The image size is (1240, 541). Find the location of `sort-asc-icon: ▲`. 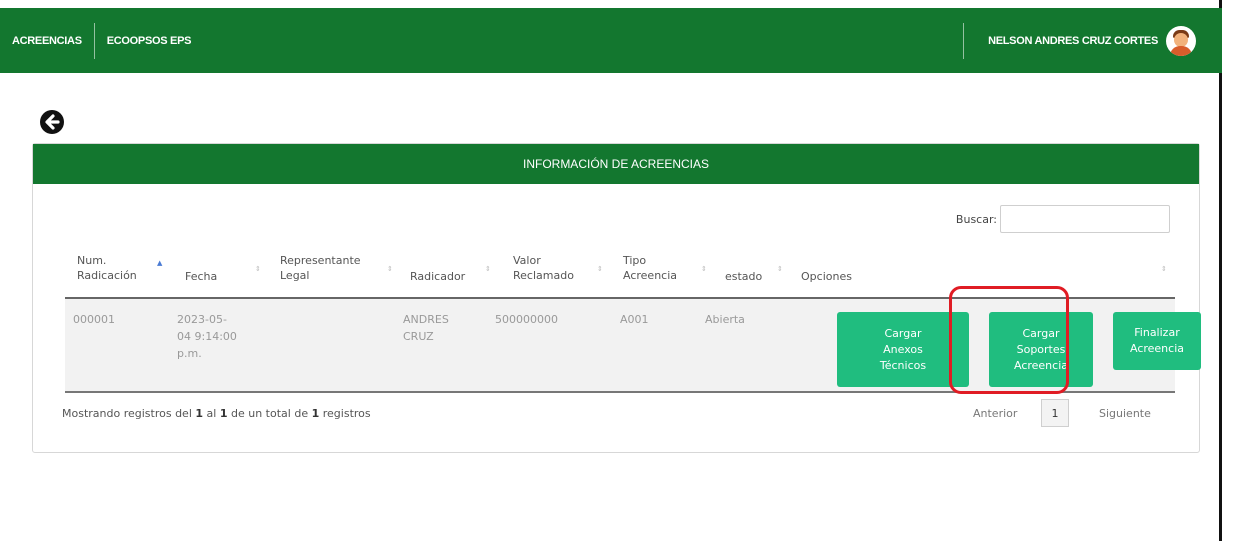

sort-asc-icon: ▲ is located at coordinates (159, 263).